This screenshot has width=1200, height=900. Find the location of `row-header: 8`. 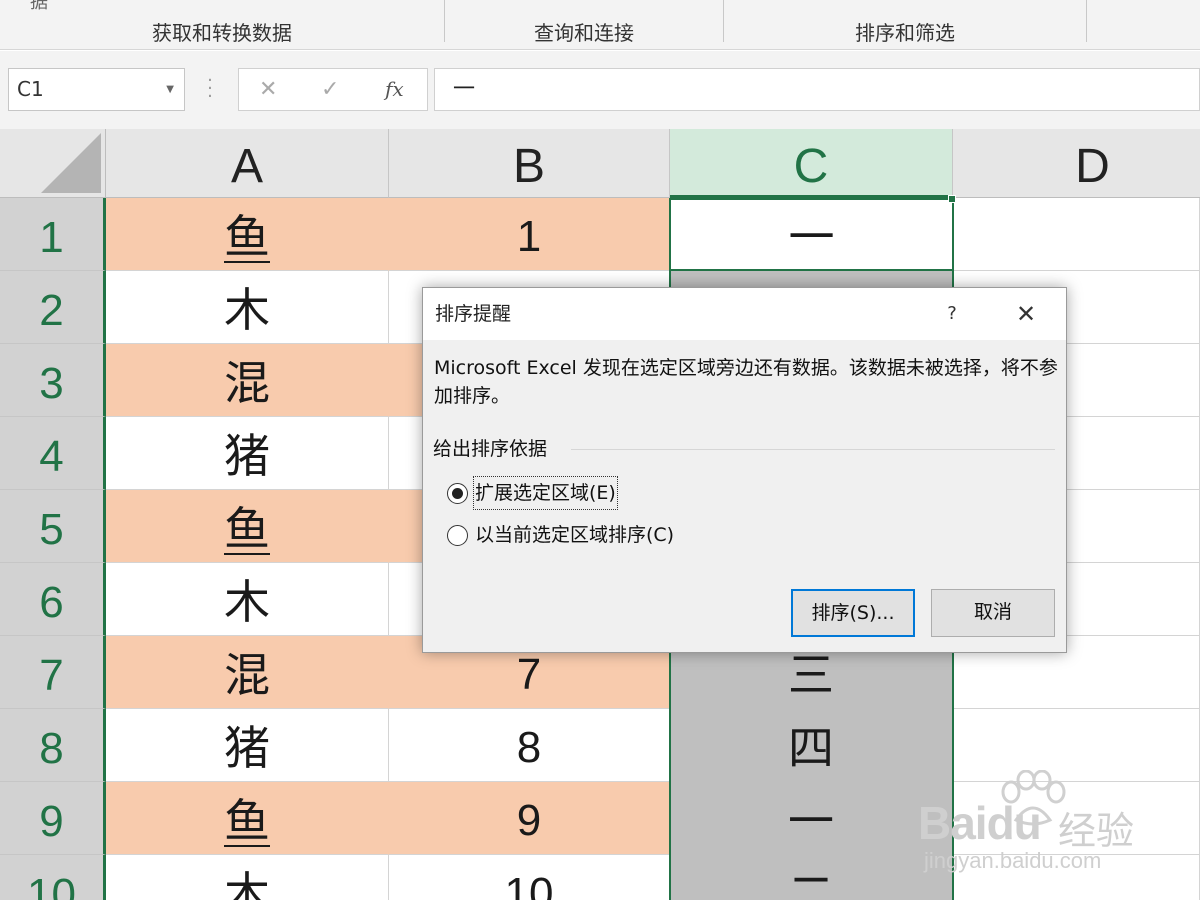

row-header: 8 is located at coordinates (53, 745).